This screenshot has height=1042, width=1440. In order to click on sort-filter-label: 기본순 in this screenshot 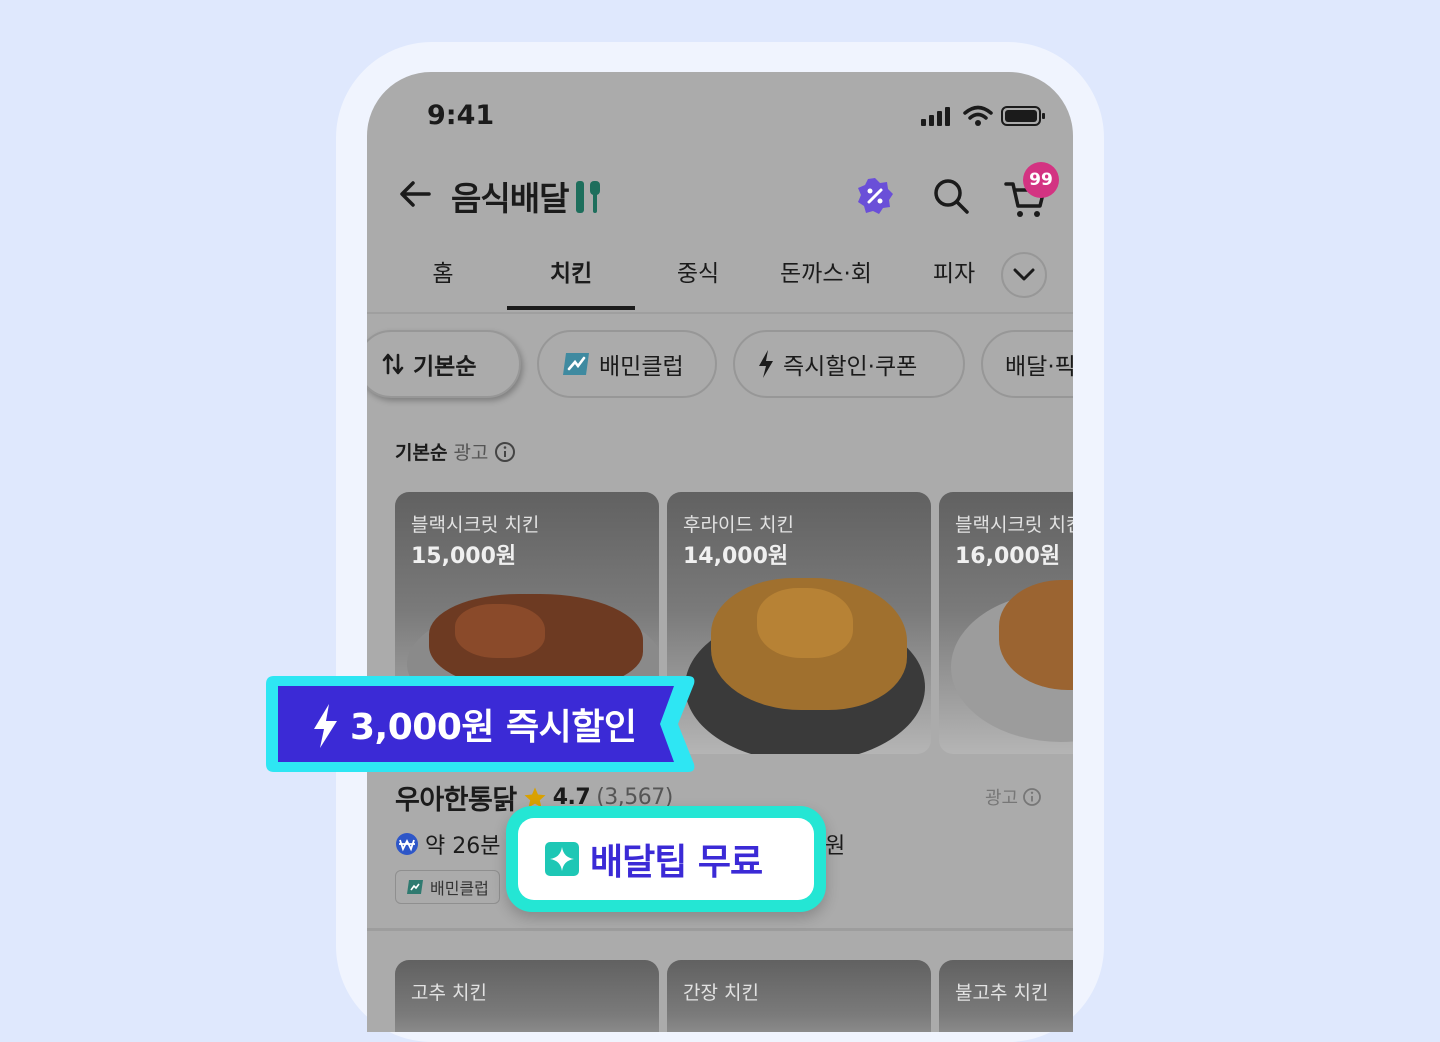, I will do `click(445, 367)`.